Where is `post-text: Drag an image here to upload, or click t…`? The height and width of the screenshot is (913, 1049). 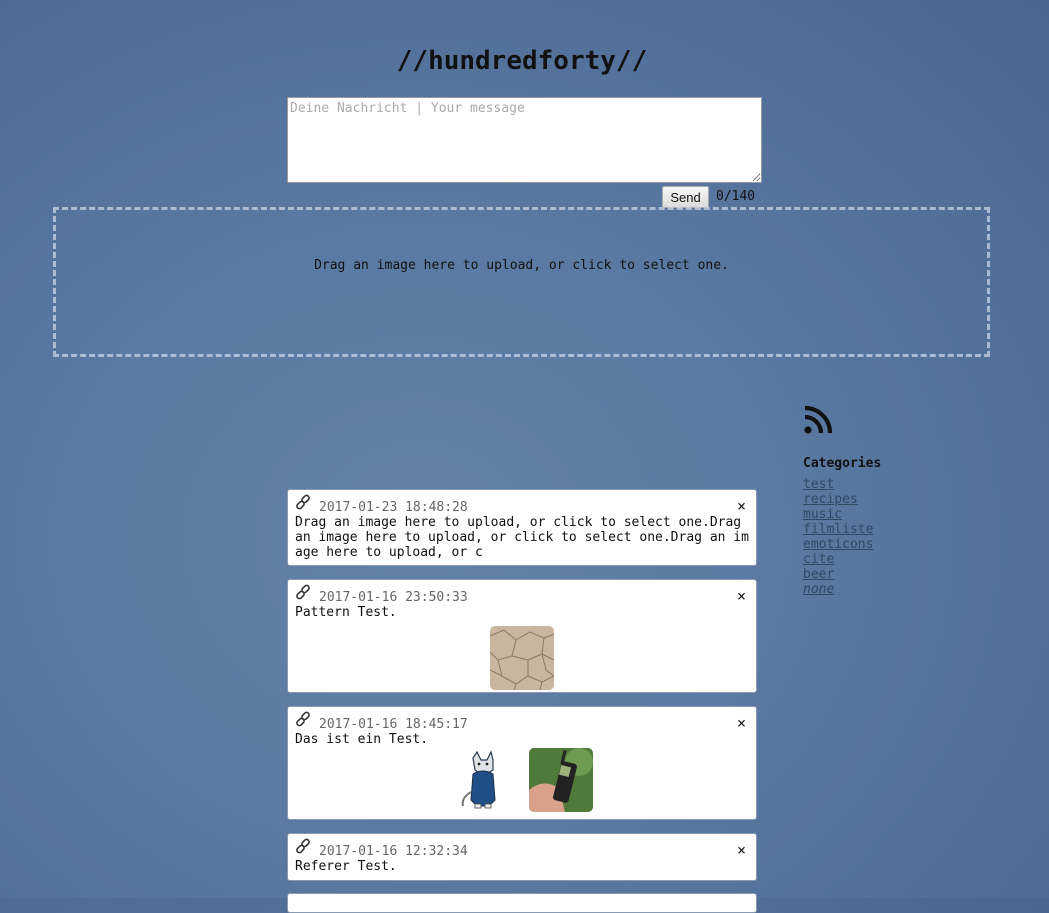 post-text: Drag an image here to upload, or click t… is located at coordinates (522, 537).